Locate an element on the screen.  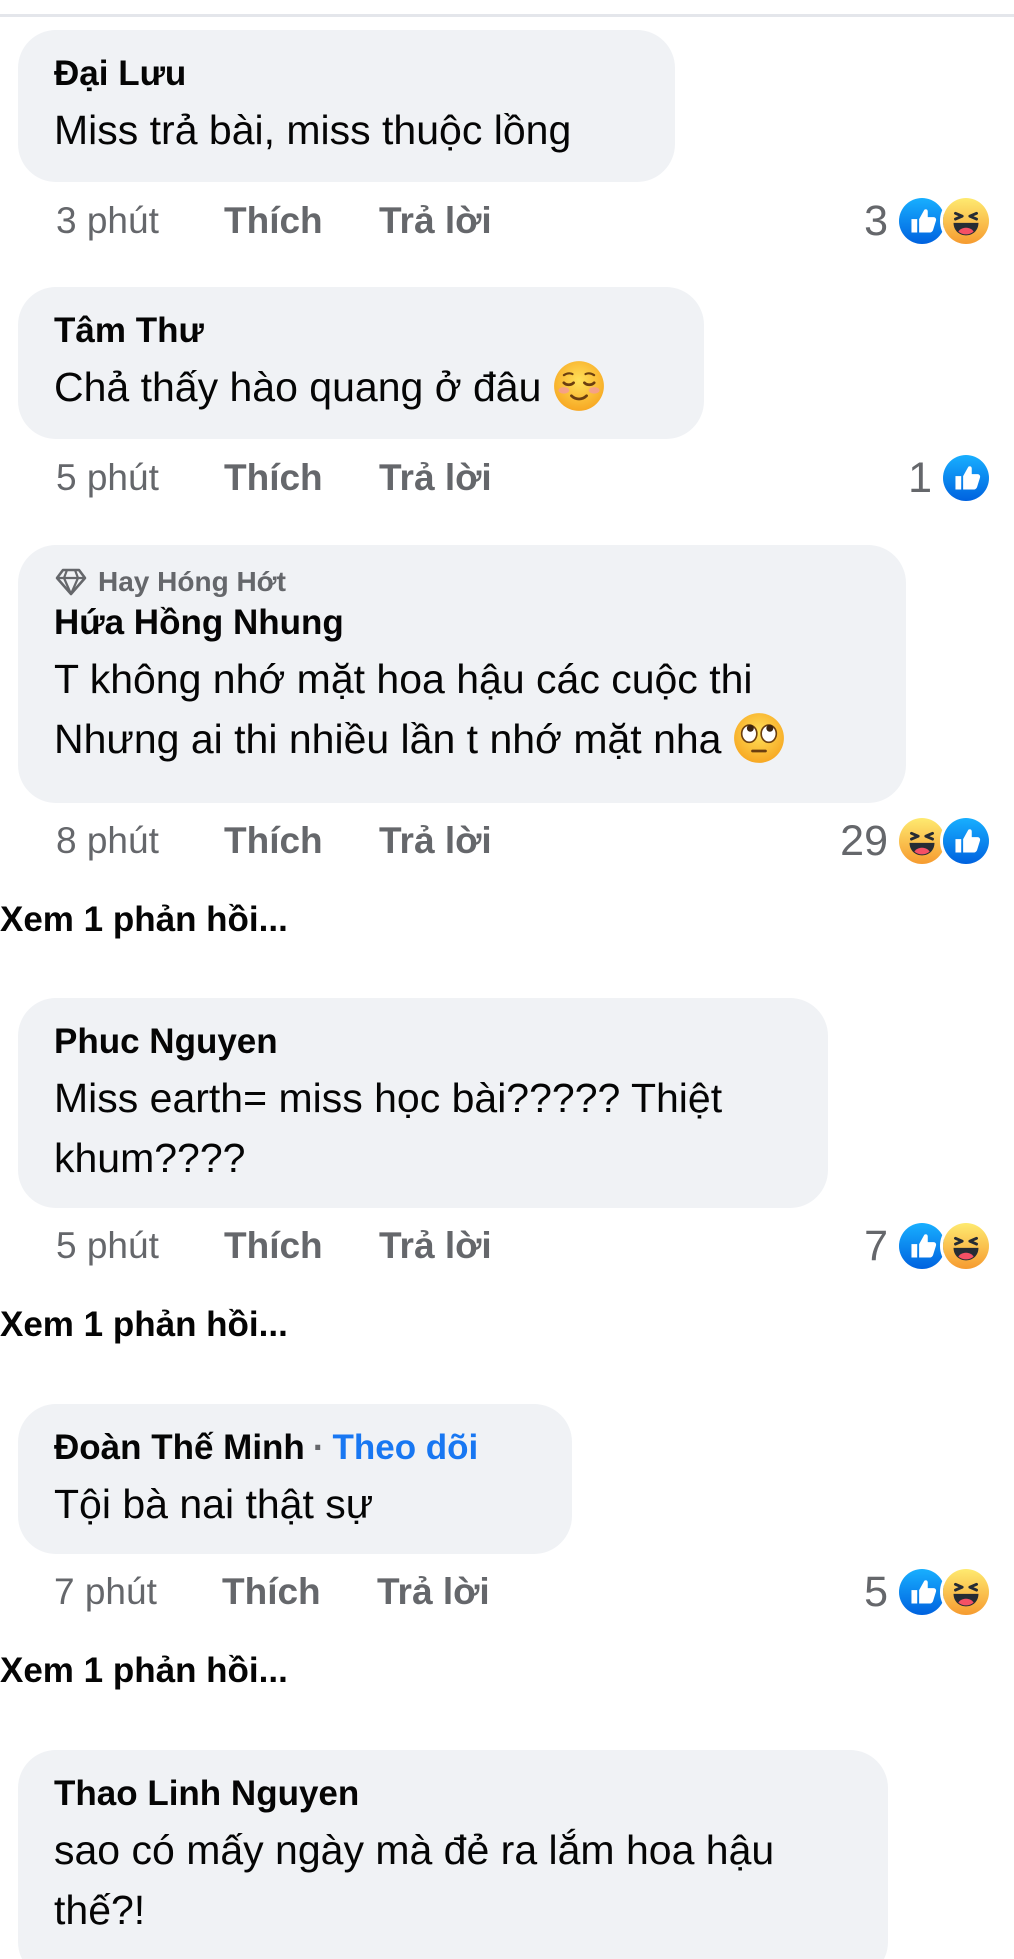
comment-actions: 3 phút Thích Trả lời is located at coordinates (274, 221).